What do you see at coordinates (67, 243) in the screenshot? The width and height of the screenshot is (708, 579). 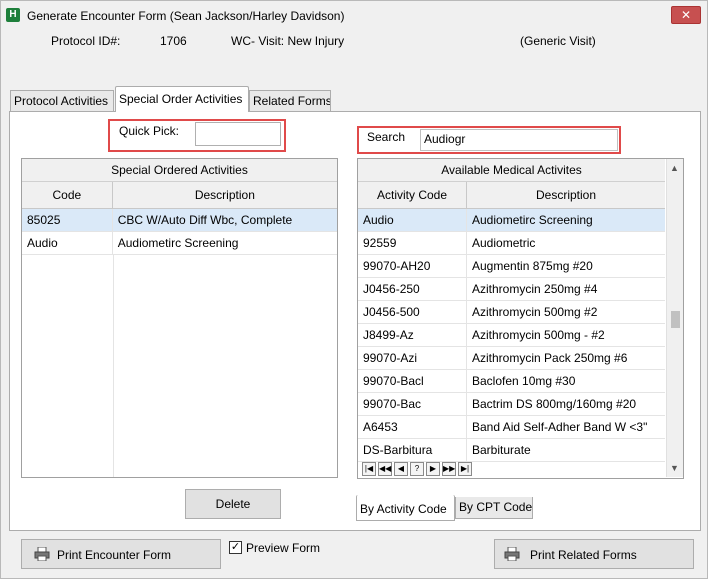 I see `cell-code: Audio` at bounding box center [67, 243].